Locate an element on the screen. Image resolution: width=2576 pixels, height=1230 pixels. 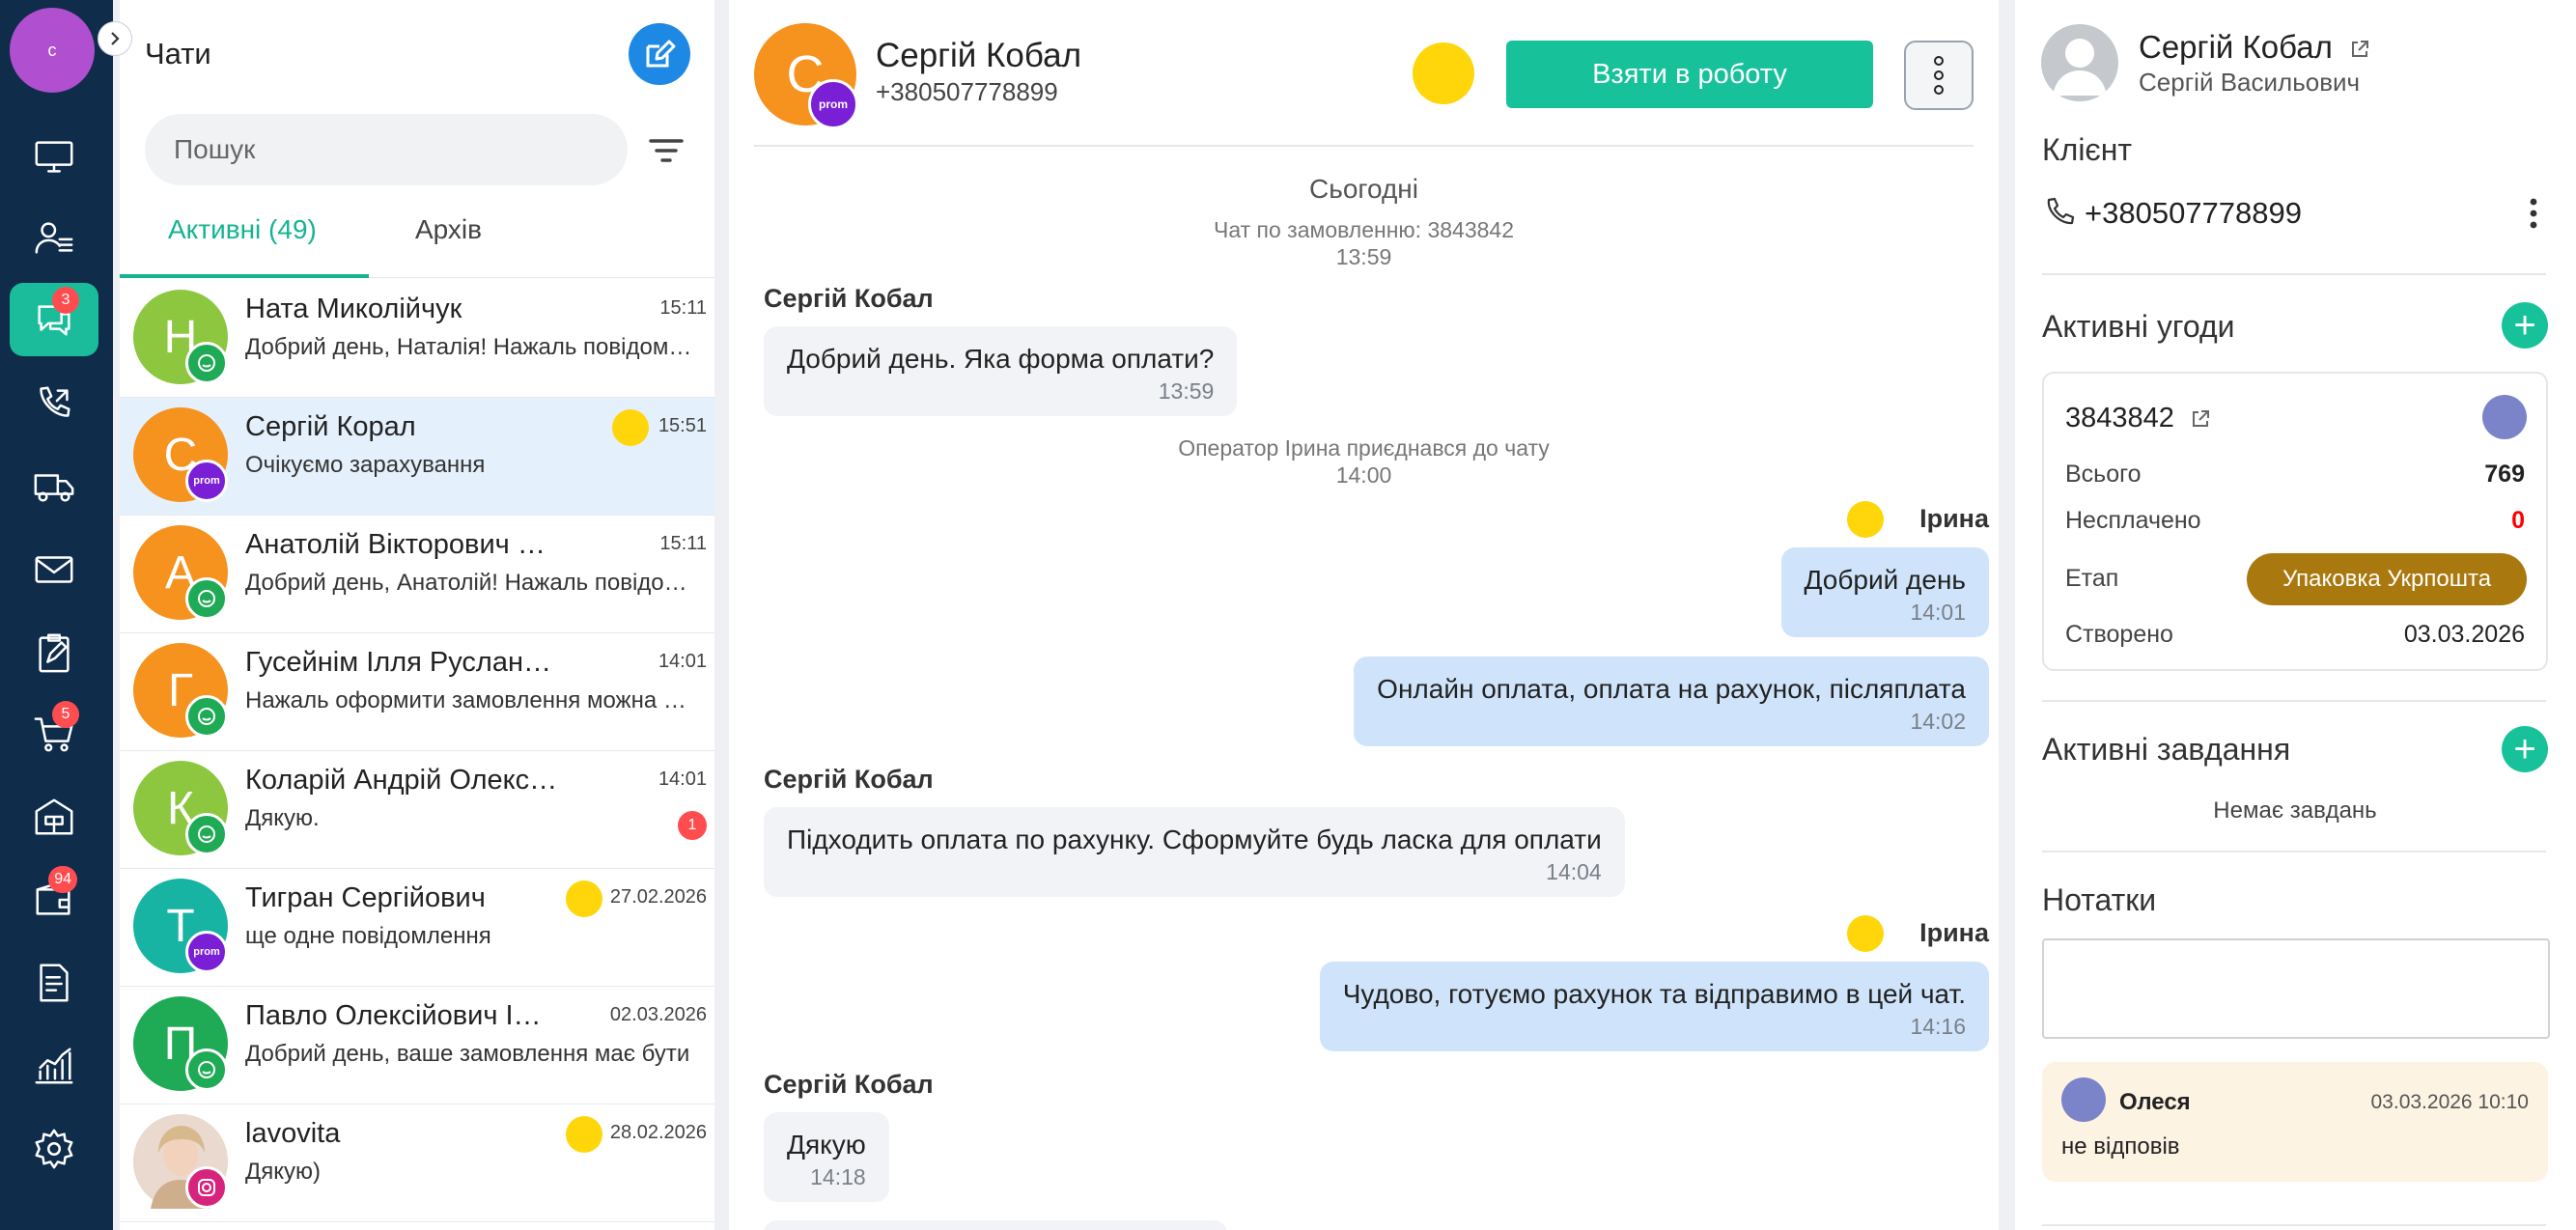
chat-name: Тигран Сергійович is located at coordinates (366, 898).